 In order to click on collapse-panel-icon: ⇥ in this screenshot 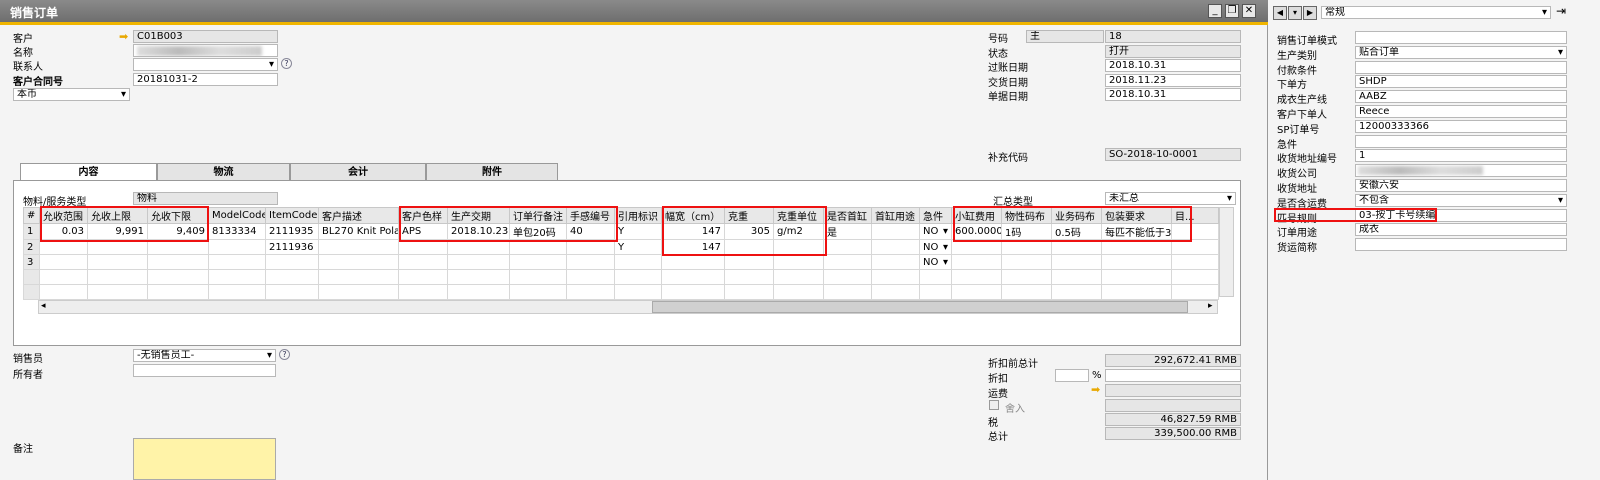, I will do `click(1561, 11)`.